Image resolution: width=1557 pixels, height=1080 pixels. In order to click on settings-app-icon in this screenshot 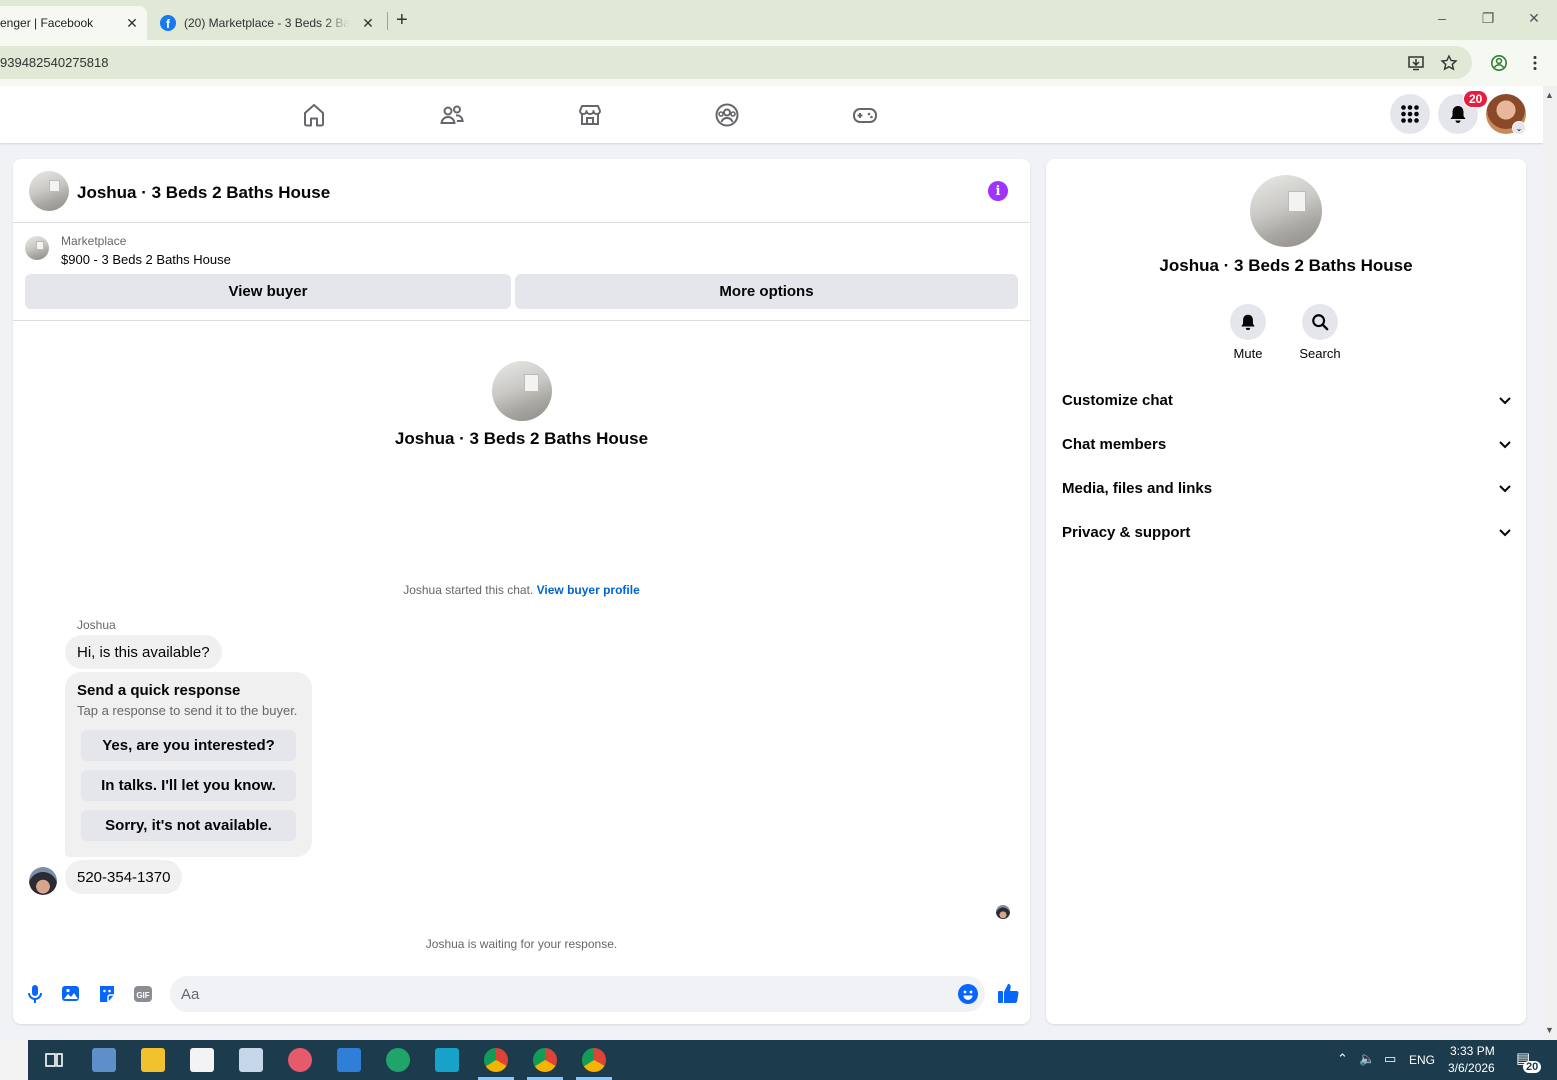, I will do `click(104, 1060)`.